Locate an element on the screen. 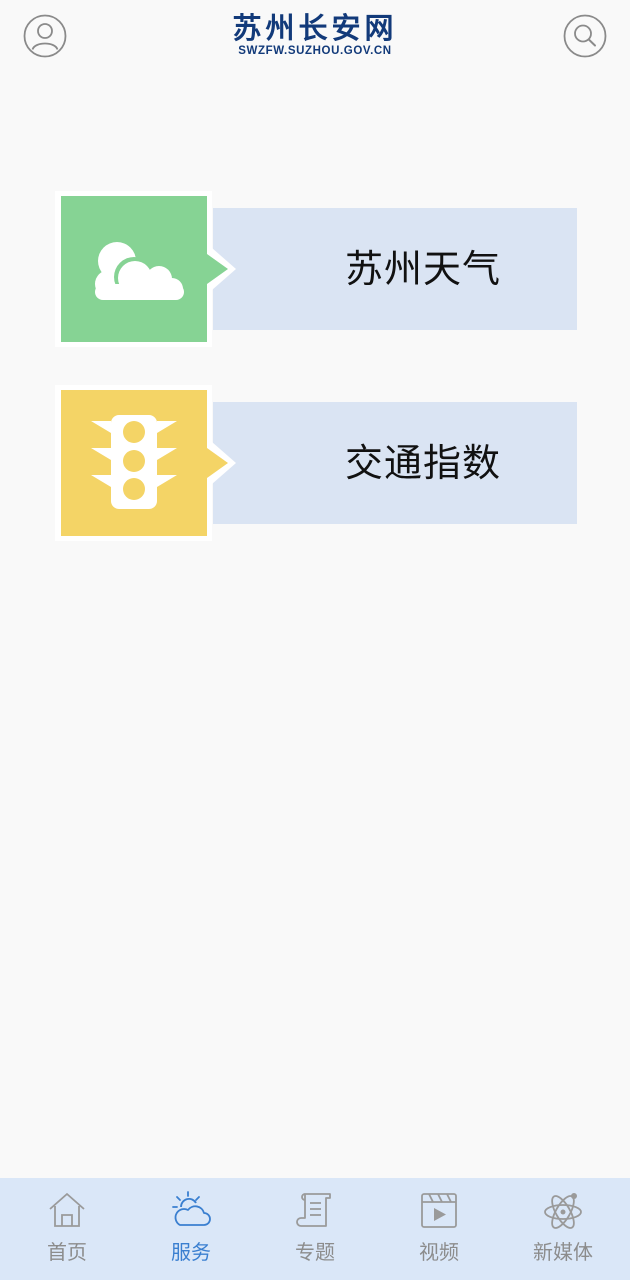 The height and width of the screenshot is (1280, 630). service-tile-traffic is located at coordinates (145, 463).